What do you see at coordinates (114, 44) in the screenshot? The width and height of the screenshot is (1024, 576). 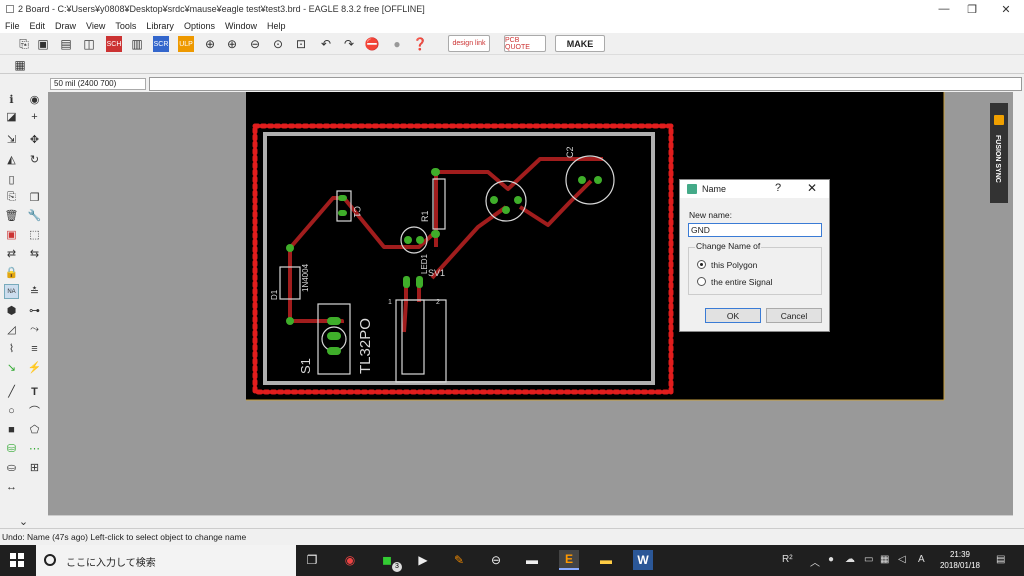 I see `schematic-icon: SCH` at bounding box center [114, 44].